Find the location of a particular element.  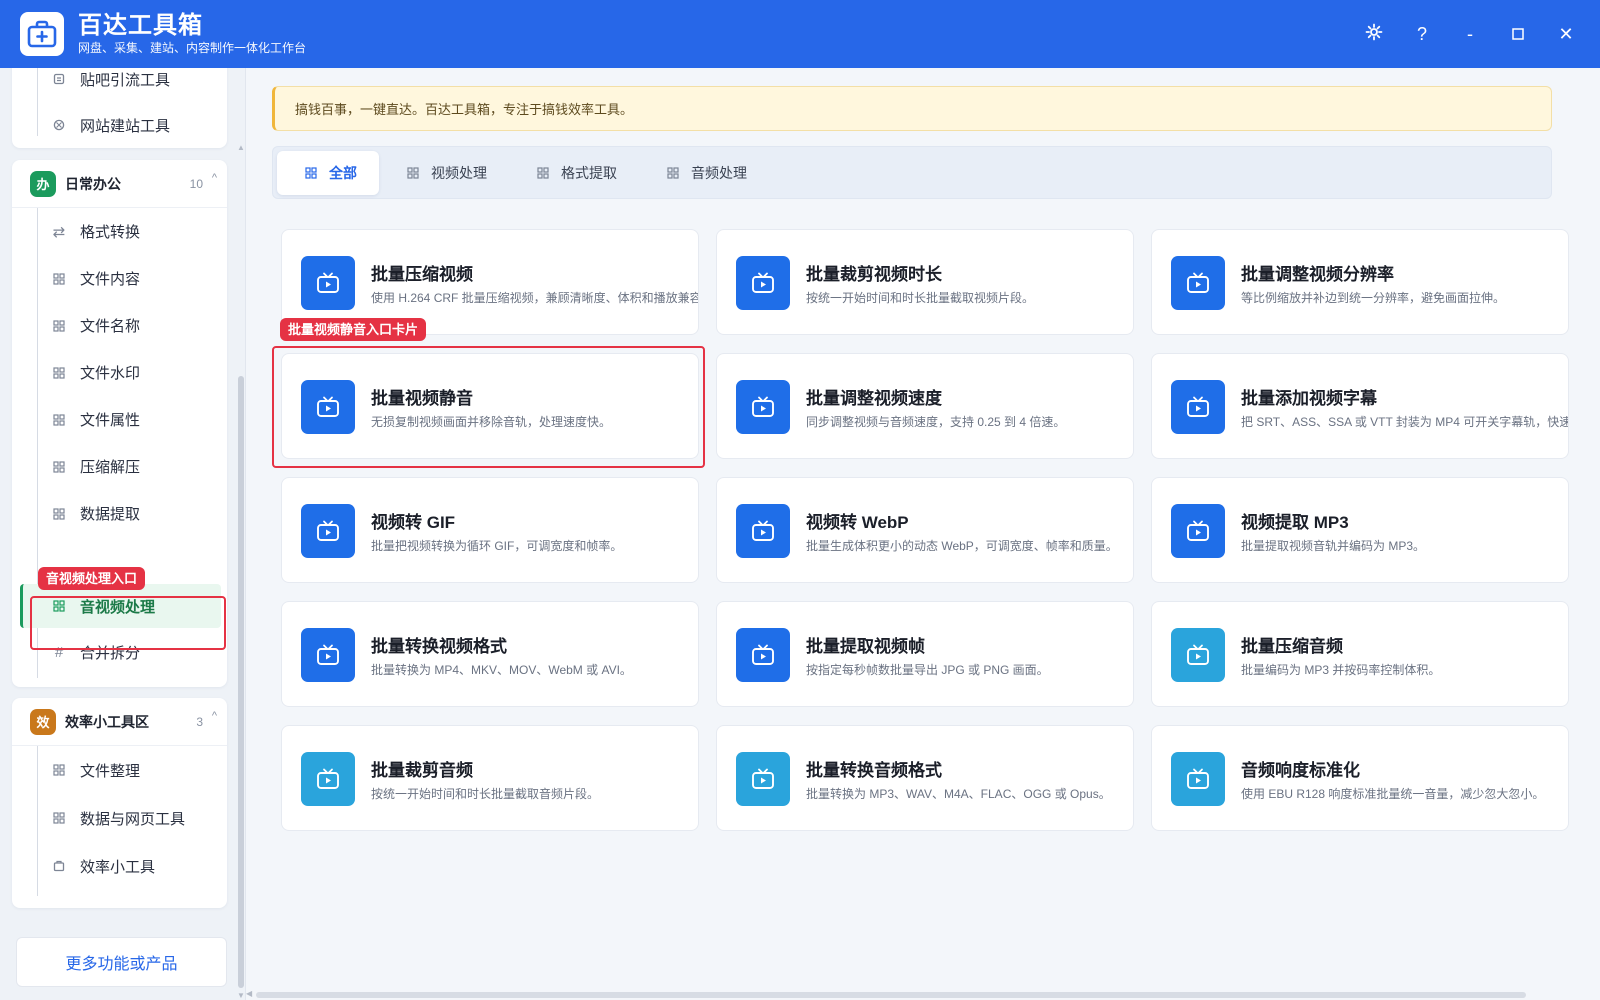

tool-card-title: 批量压缩音频 is located at coordinates (1292, 646).